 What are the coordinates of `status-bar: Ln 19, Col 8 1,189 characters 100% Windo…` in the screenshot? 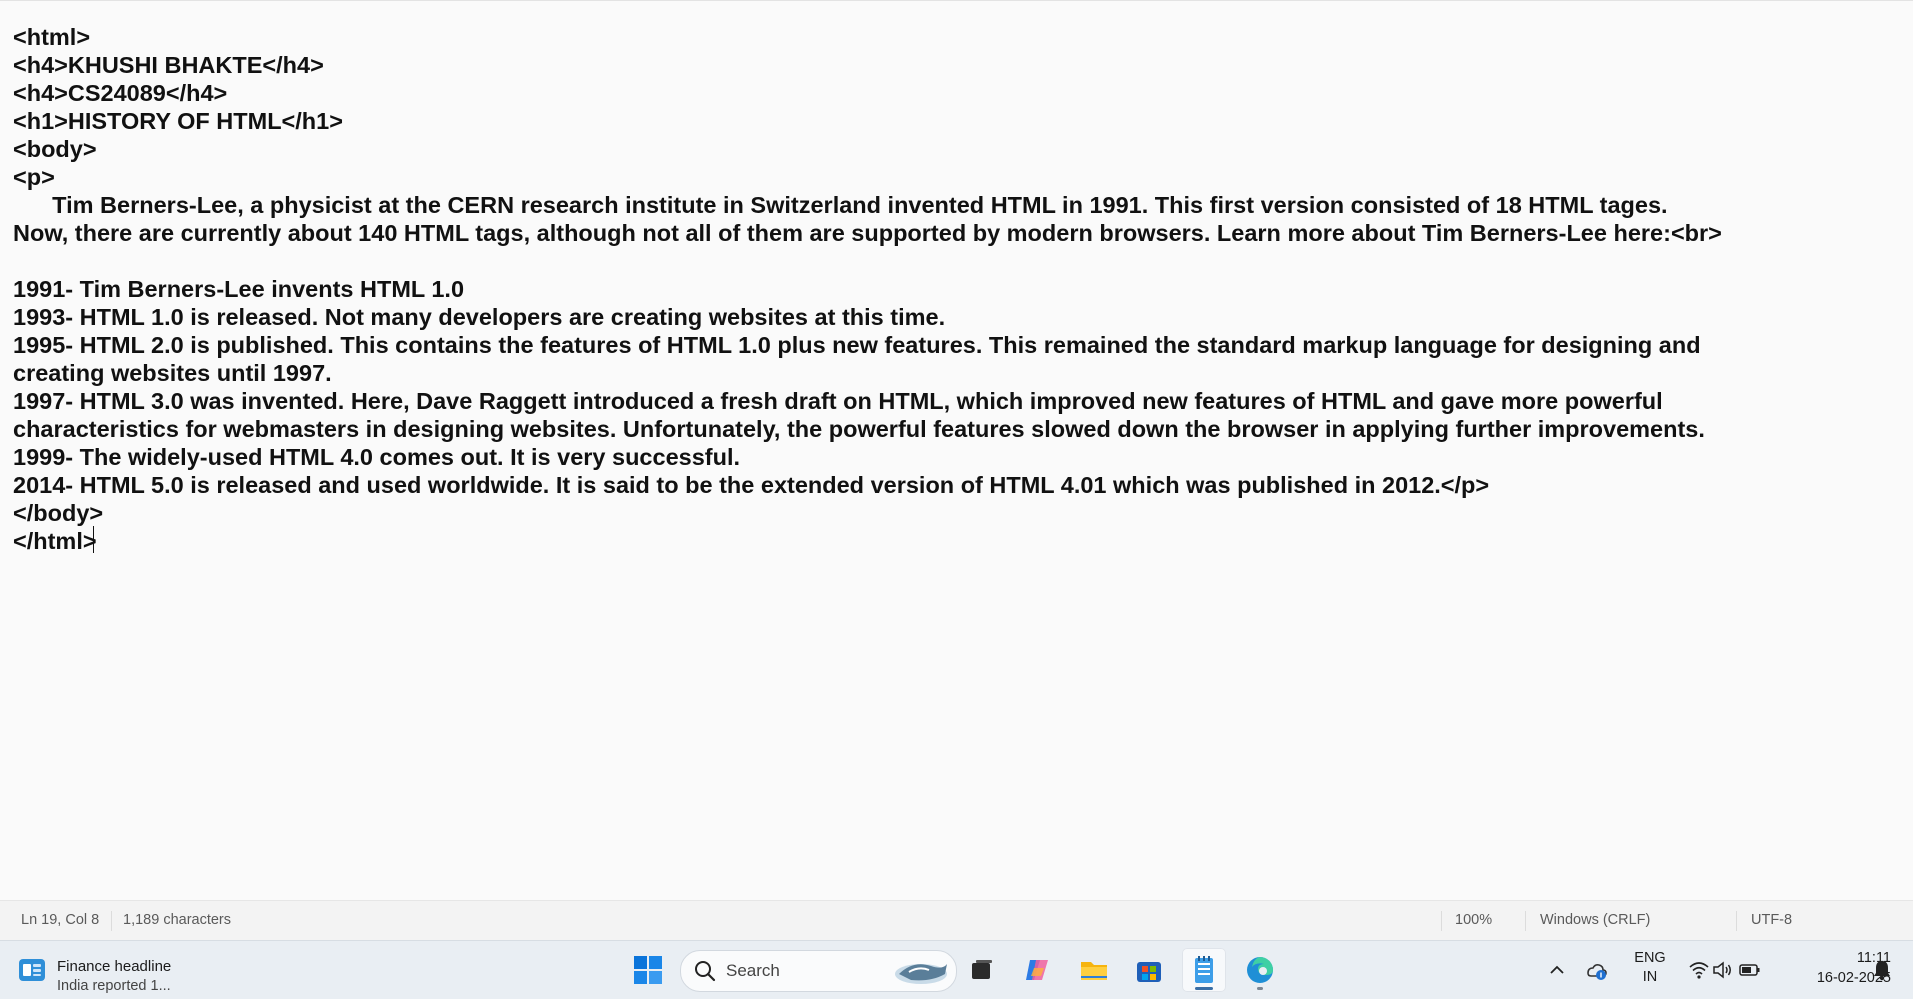 It's located at (956, 920).